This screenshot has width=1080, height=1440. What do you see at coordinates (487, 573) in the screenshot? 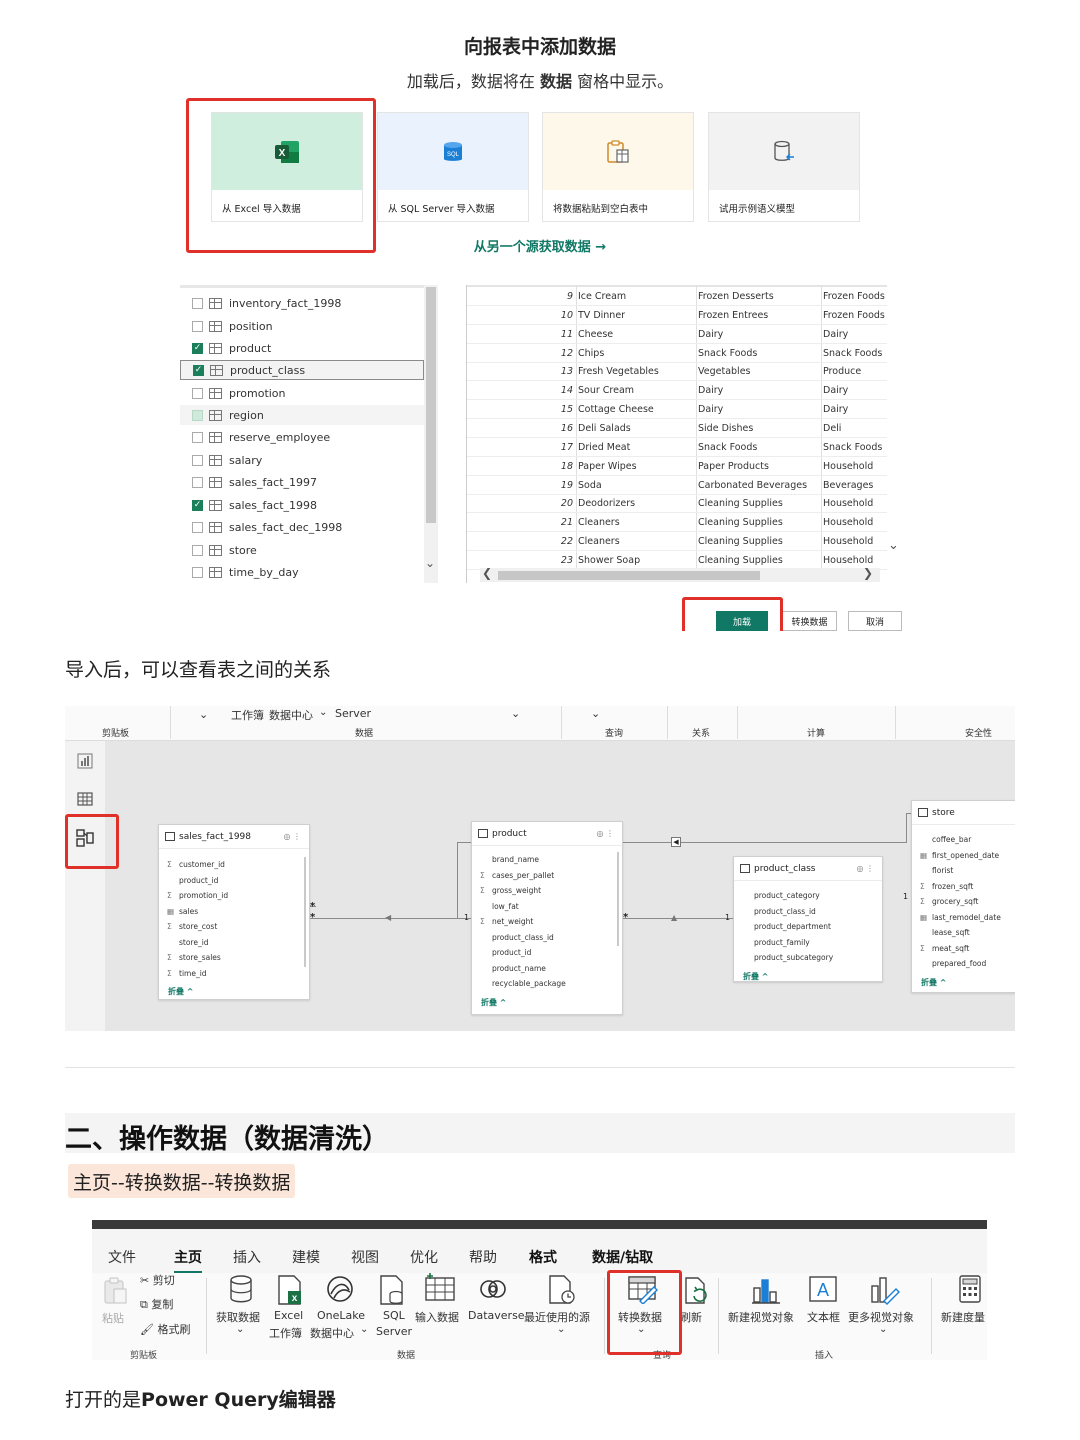
I see `scroll-left-icon: ❮` at bounding box center [487, 573].